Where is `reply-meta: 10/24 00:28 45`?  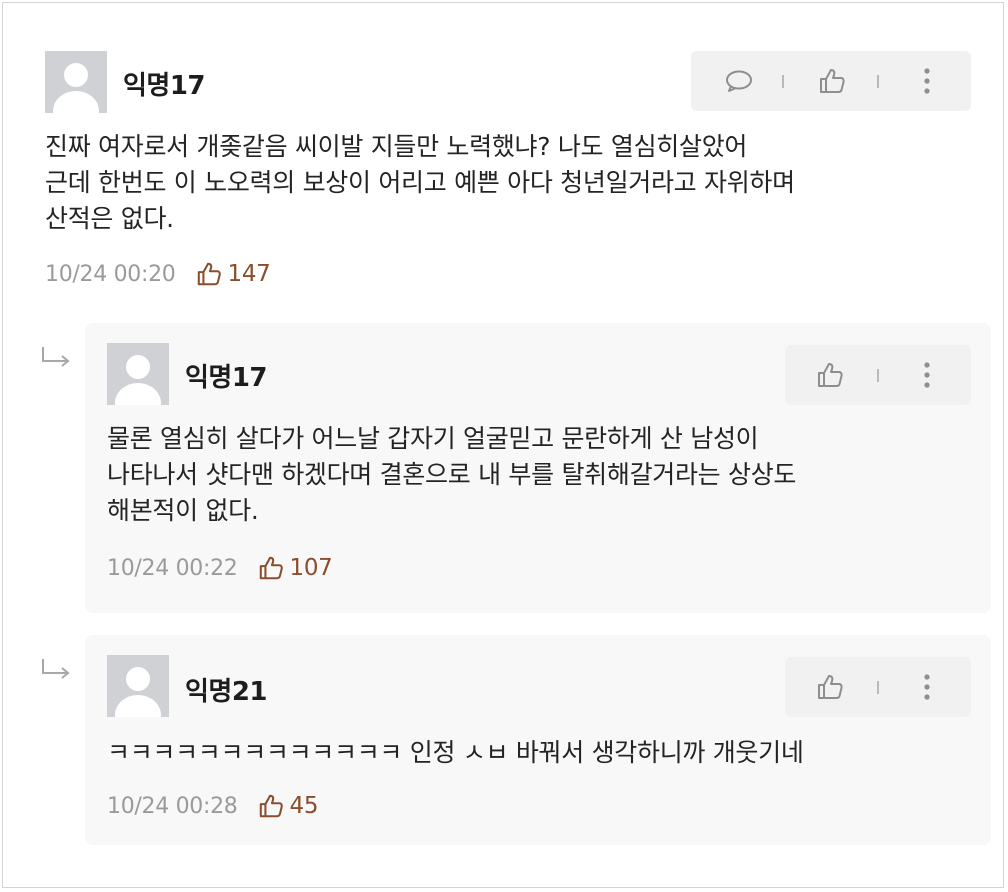
reply-meta: 10/24 00:28 45 is located at coordinates (212, 806).